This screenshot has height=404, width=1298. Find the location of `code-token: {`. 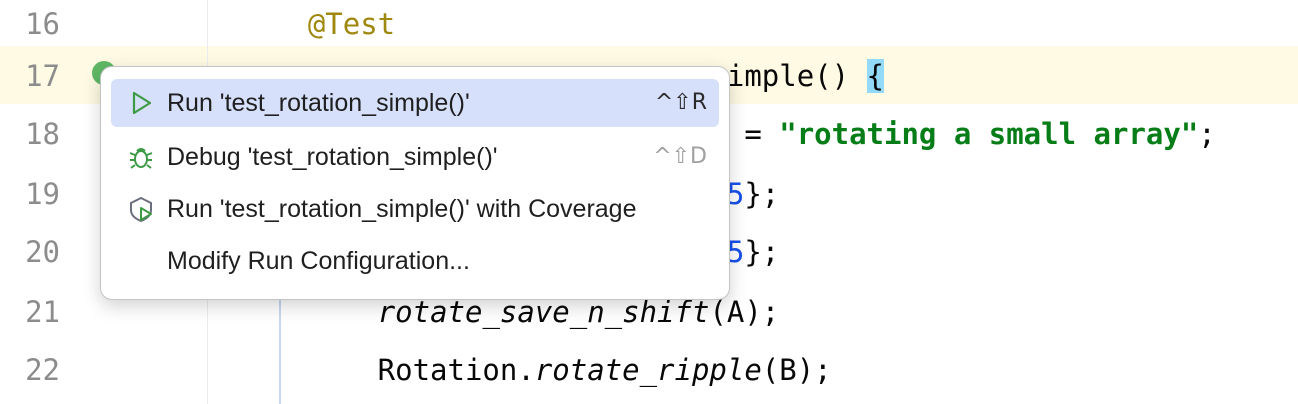

code-token: { is located at coordinates (875, 76).